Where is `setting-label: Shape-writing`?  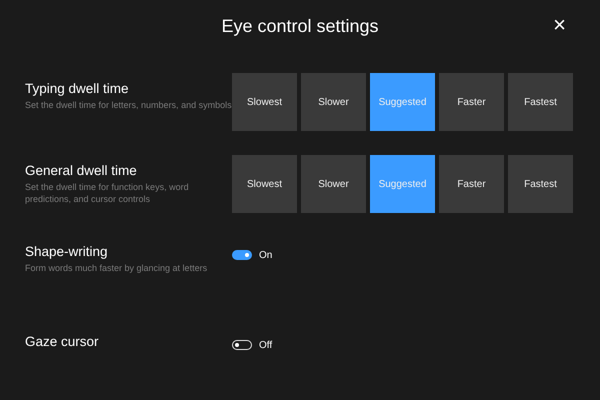 setting-label: Shape-writing is located at coordinates (67, 251).